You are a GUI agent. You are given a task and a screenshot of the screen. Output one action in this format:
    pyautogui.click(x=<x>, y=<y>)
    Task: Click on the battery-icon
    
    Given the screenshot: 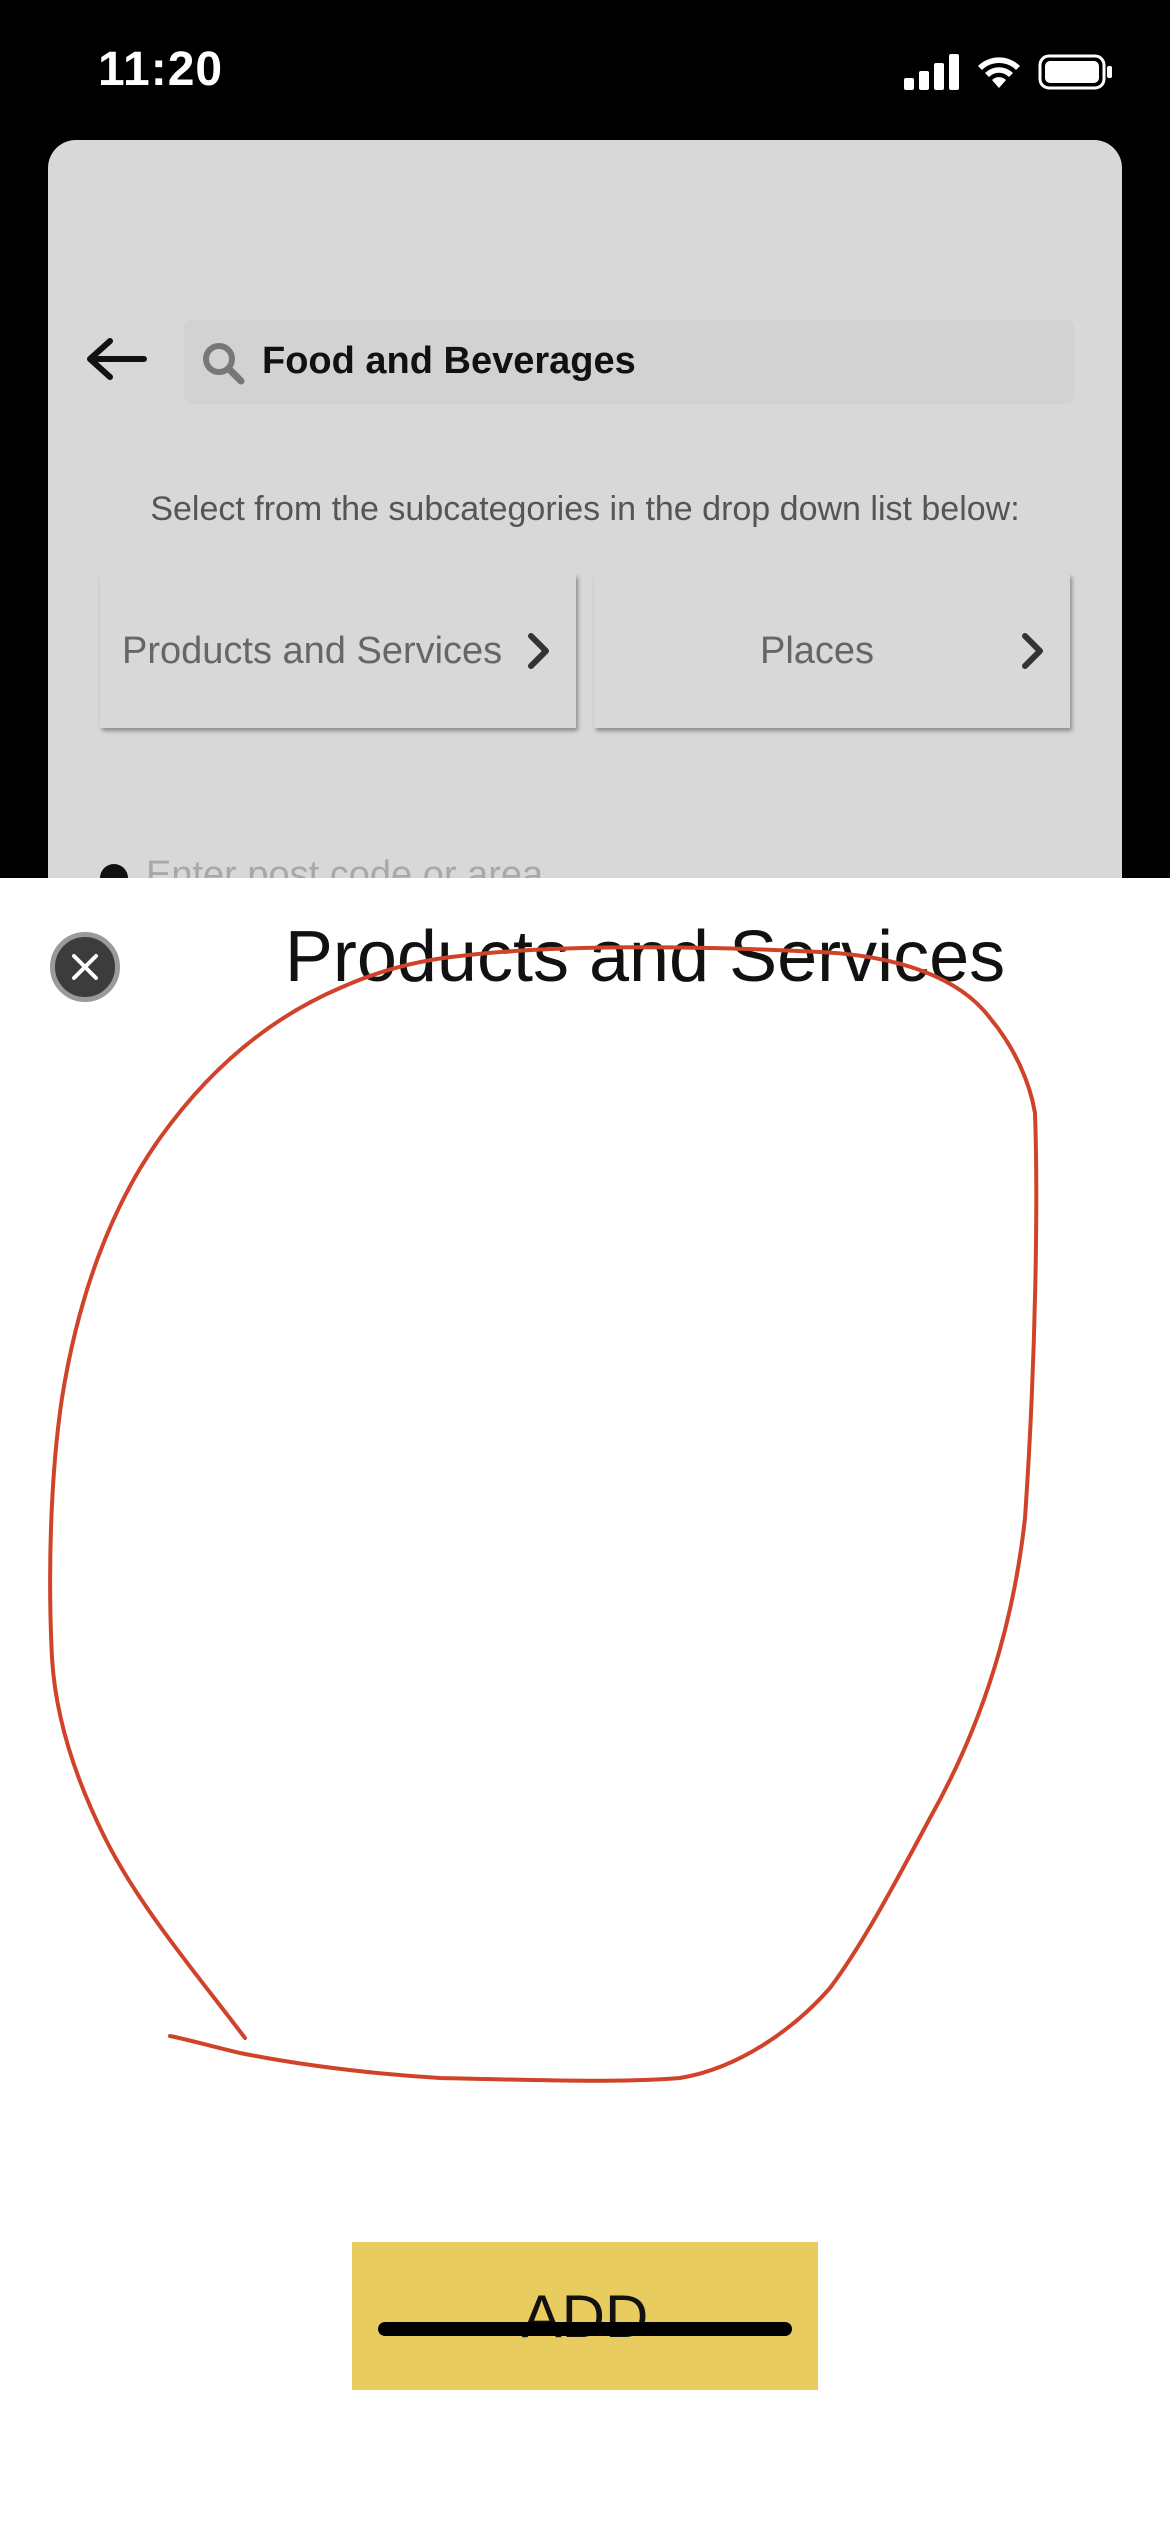 What is the action you would take?
    pyautogui.click(x=1075, y=72)
    